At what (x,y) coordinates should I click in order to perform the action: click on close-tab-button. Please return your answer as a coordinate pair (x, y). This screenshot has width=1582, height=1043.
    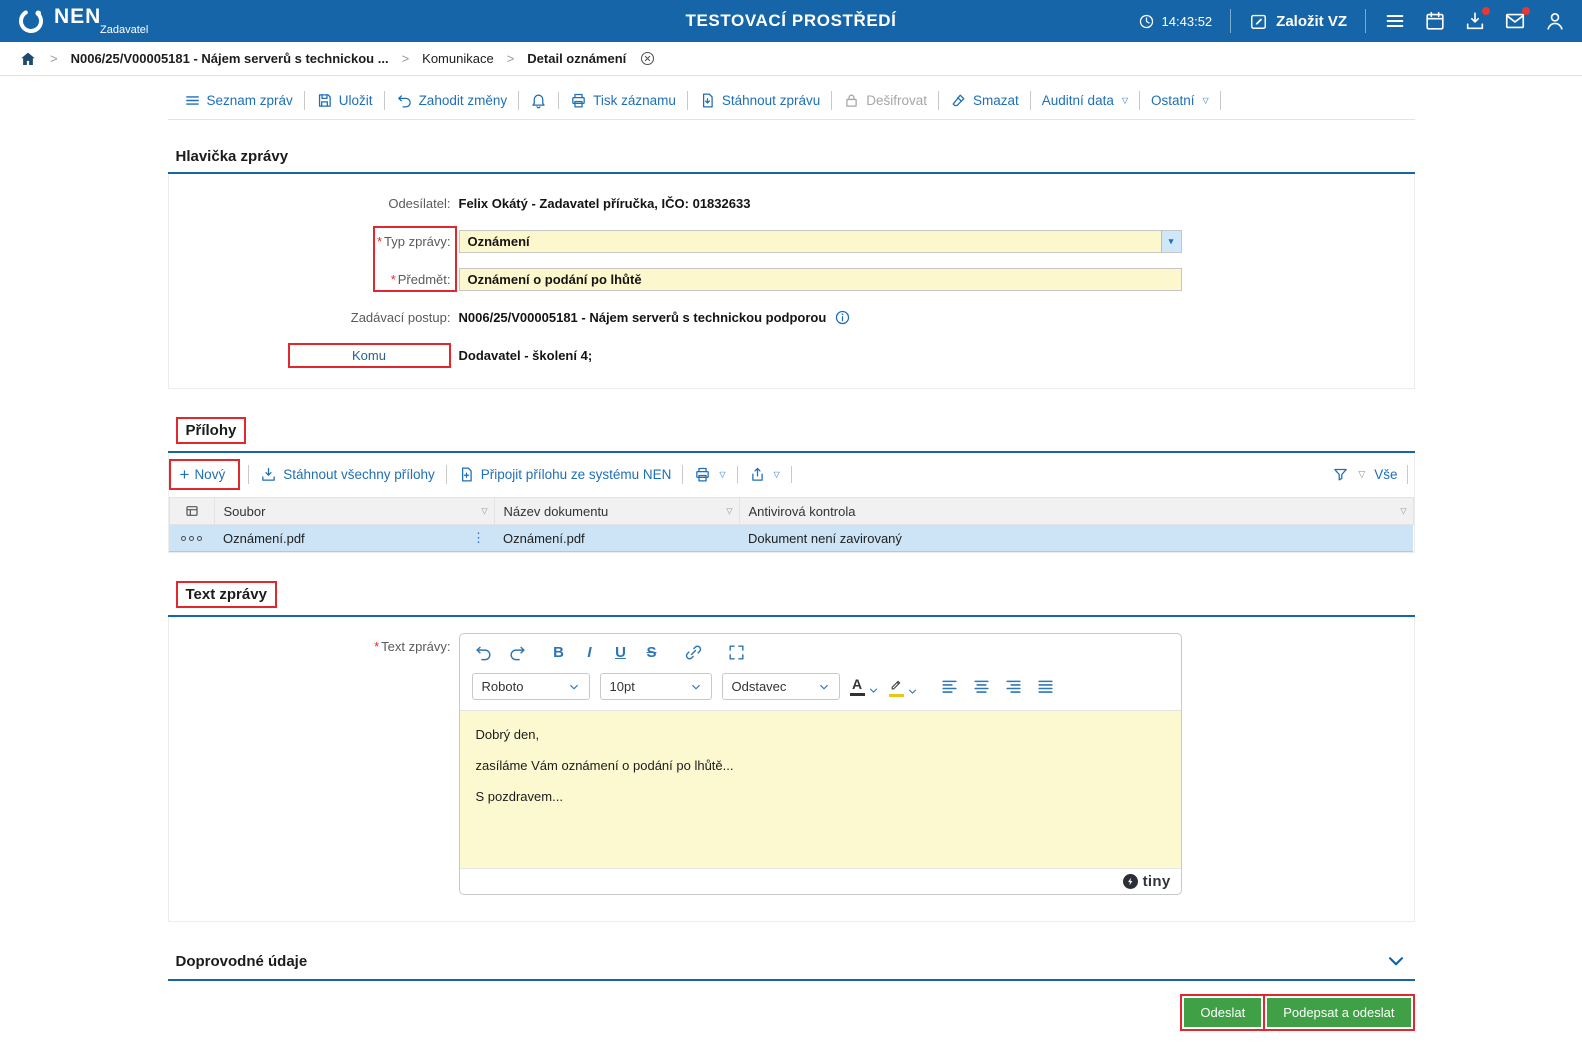
    Looking at the image, I should click on (647, 58).